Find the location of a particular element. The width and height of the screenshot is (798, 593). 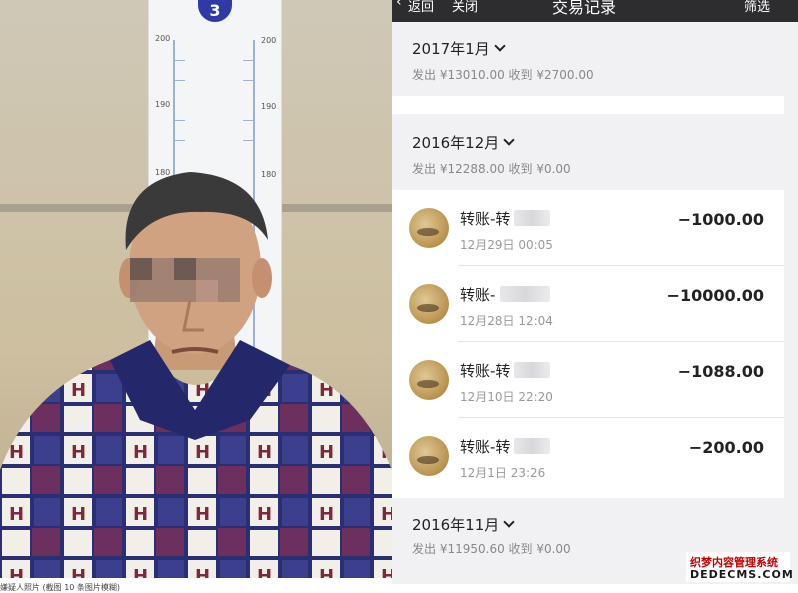

transaction-time: 12月10日 22:20 is located at coordinates (506, 397).